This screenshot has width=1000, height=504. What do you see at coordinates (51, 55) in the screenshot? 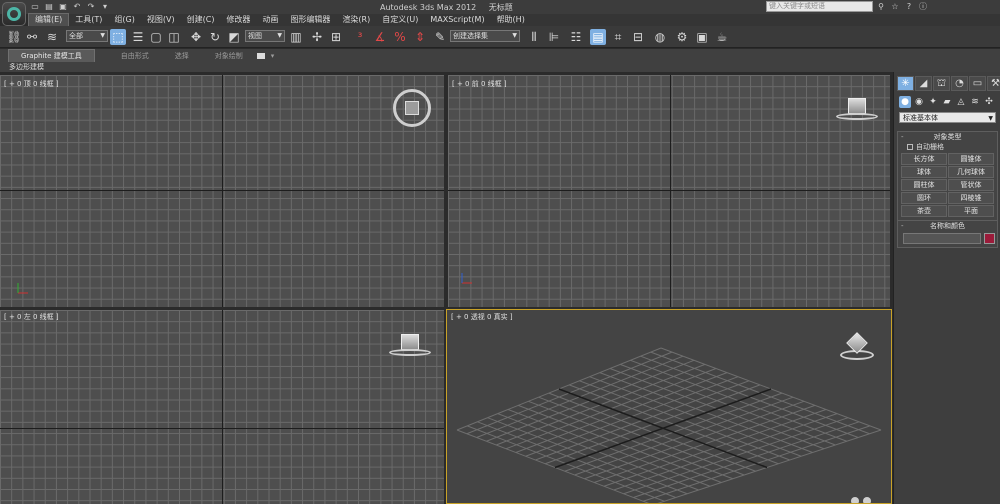
I see `tab-graphite-modeling: Graphite 建模工具` at bounding box center [51, 55].